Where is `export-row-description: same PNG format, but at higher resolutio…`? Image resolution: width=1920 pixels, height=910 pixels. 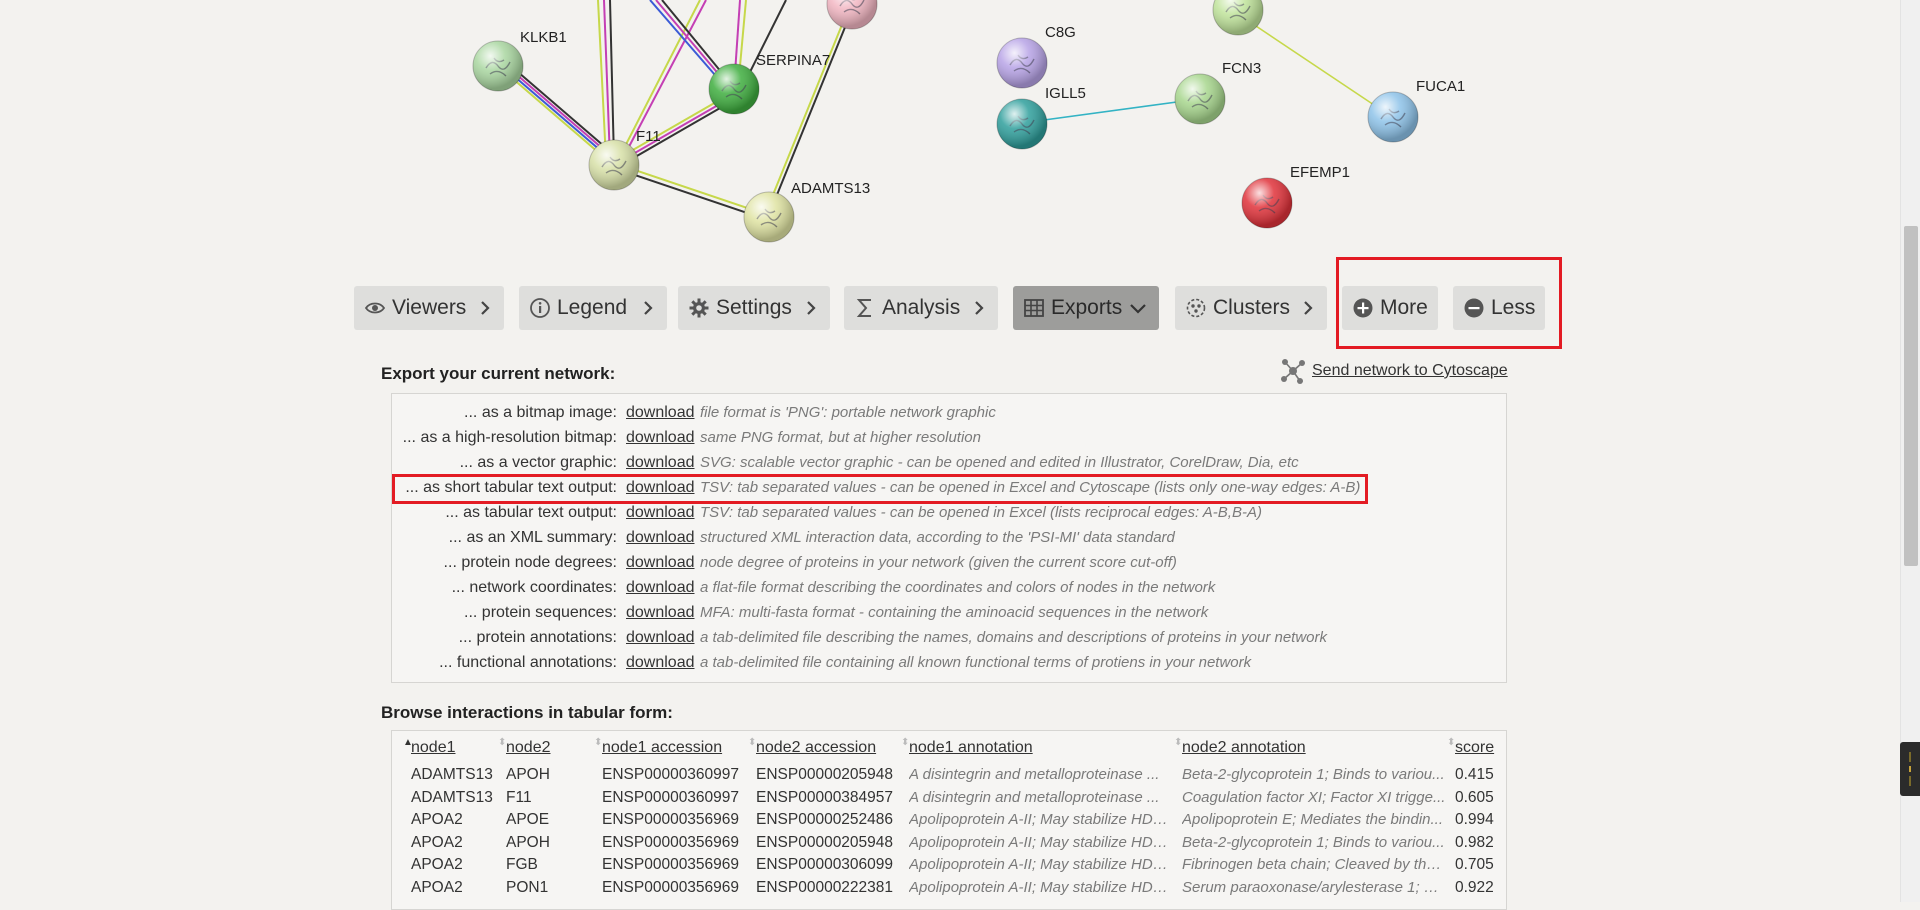
export-row-description: same PNG format, but at higher resolutio… is located at coordinates (840, 437).